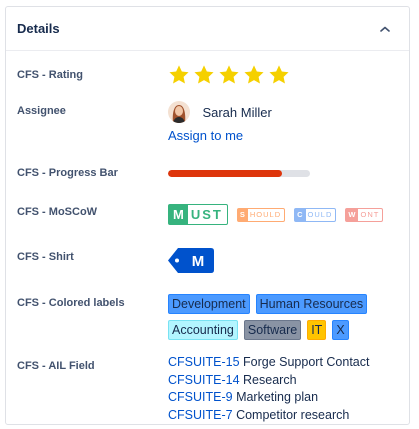 This screenshot has width=419, height=429. I want to click on field-label-shirt: CFS - Shirt, so click(45, 257).